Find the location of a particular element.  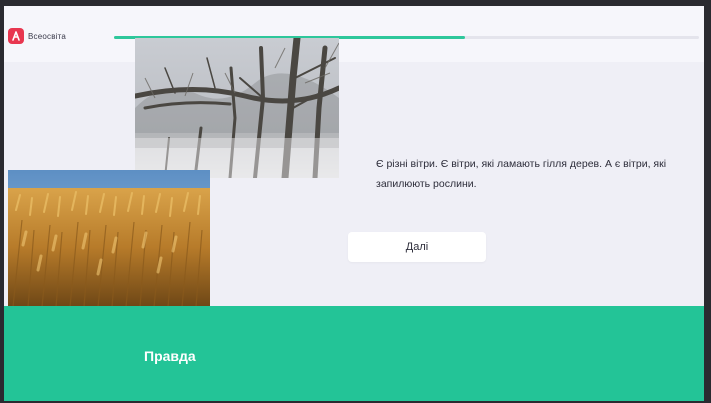

brand: Всеосвіта is located at coordinates (37, 36).